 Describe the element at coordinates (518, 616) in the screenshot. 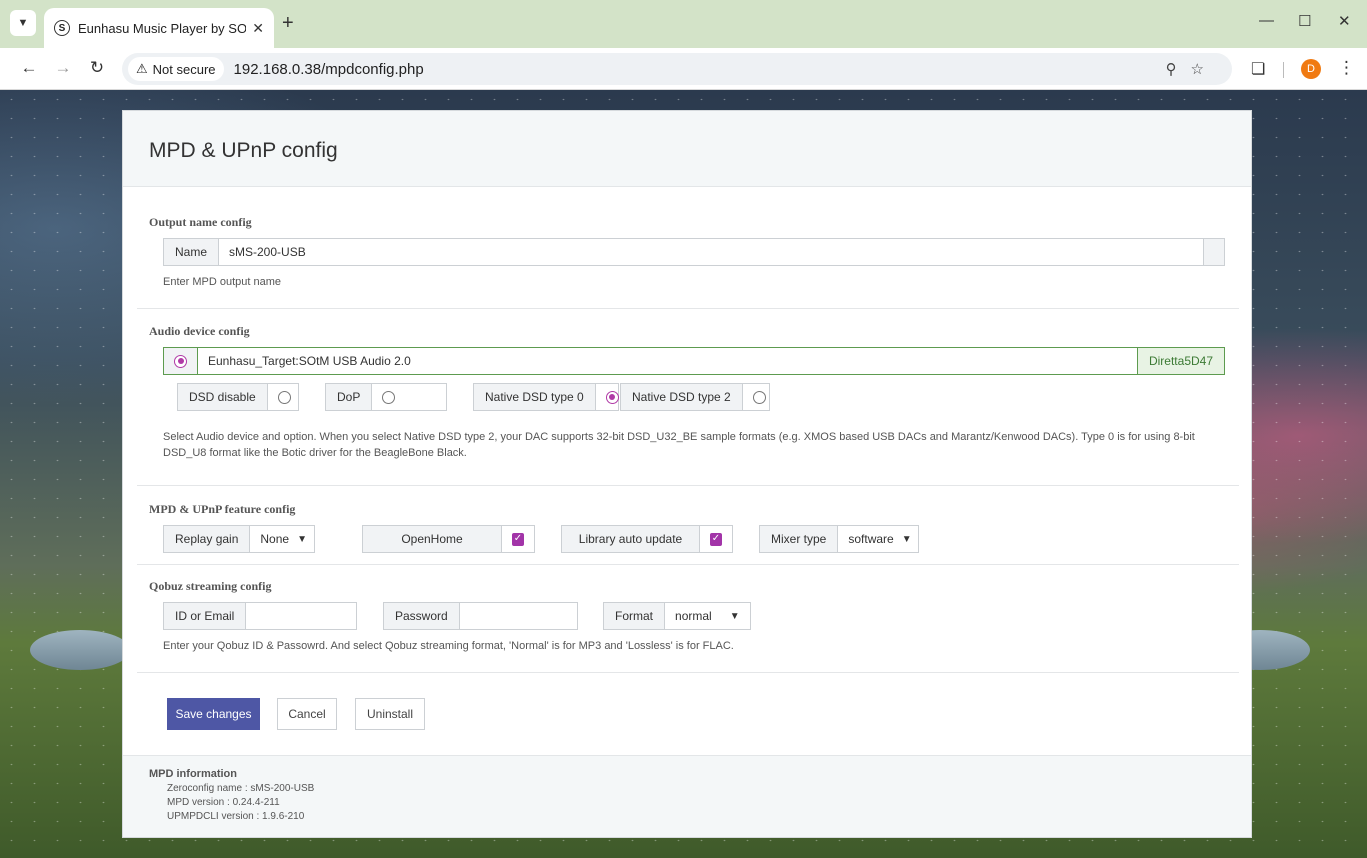

I see `qobuz-password-input` at that location.